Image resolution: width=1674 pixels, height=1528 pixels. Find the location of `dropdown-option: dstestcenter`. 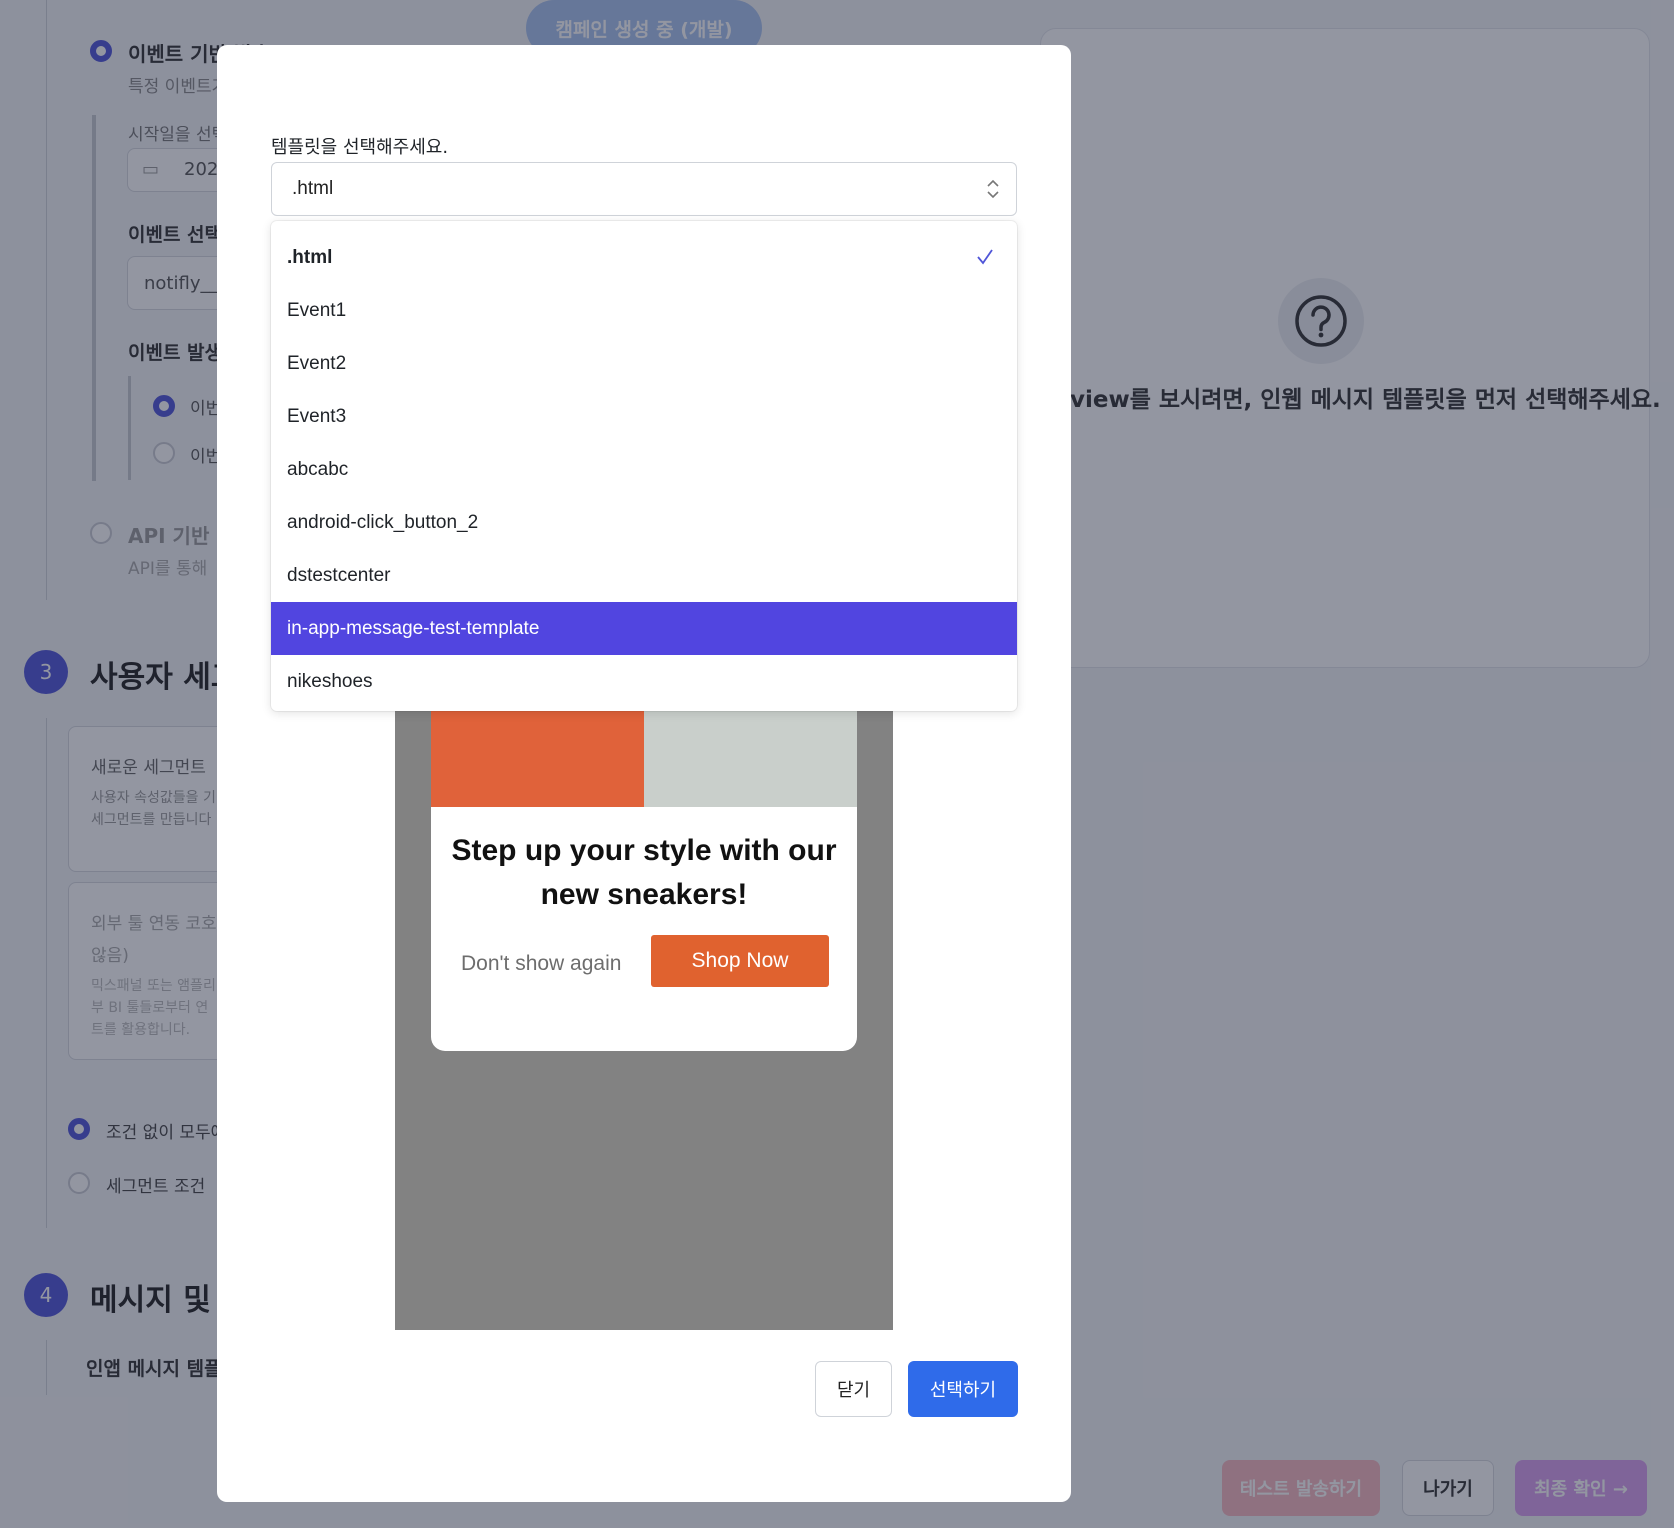

dropdown-option: dstestcenter is located at coordinates (644, 575).